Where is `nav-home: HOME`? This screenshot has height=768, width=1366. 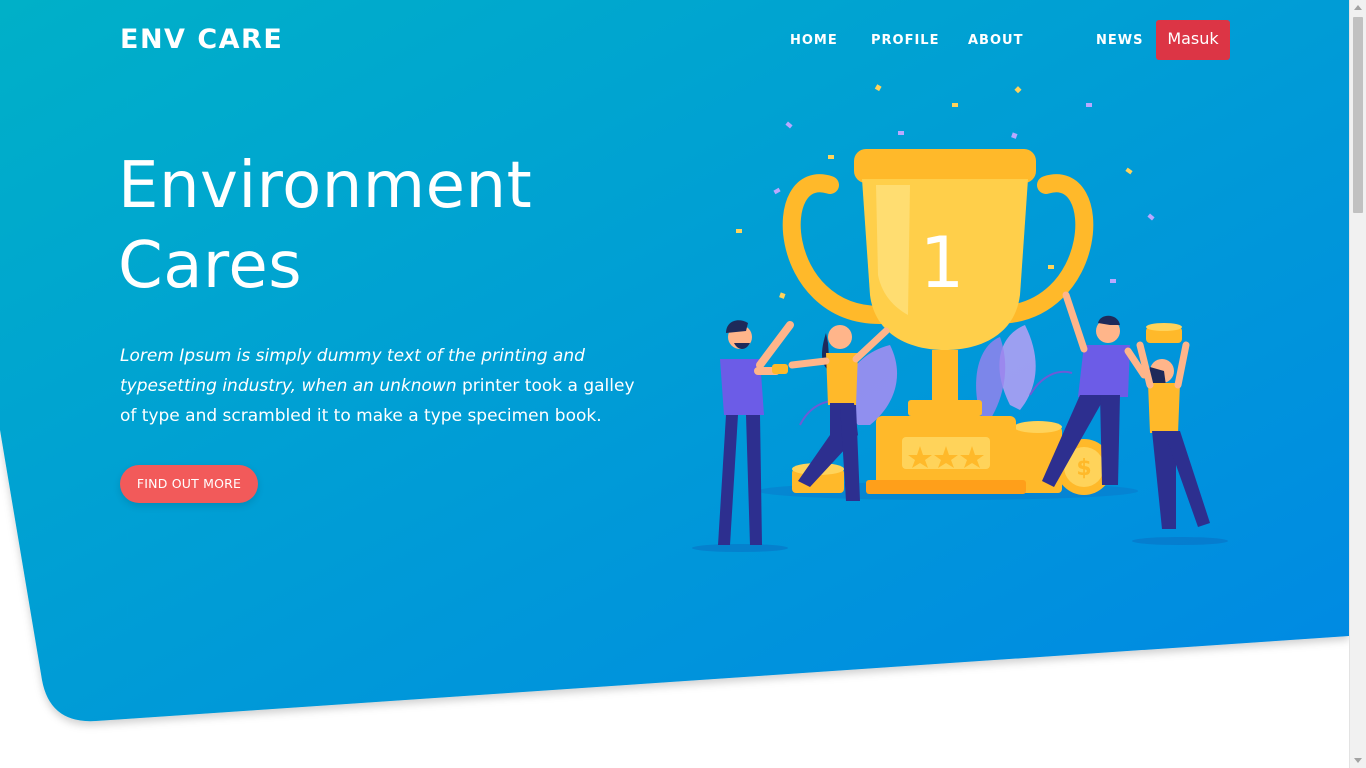
nav-home: HOME is located at coordinates (814, 40).